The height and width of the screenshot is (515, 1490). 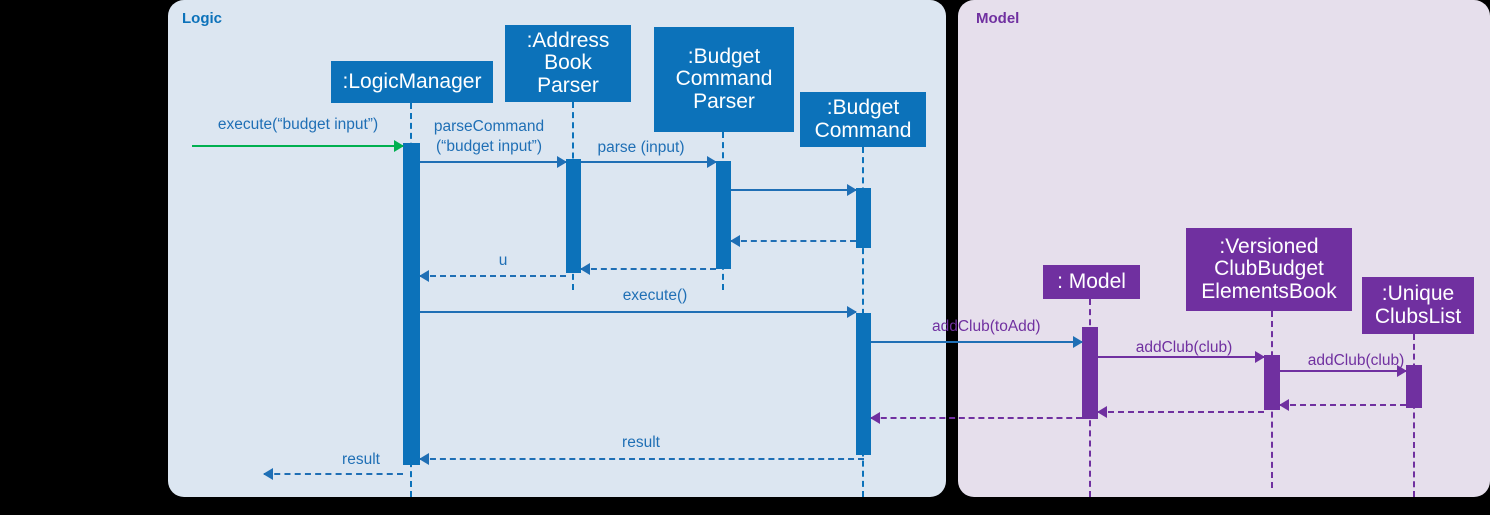 I want to click on act-budgetcommandparser, so click(x=723, y=215).